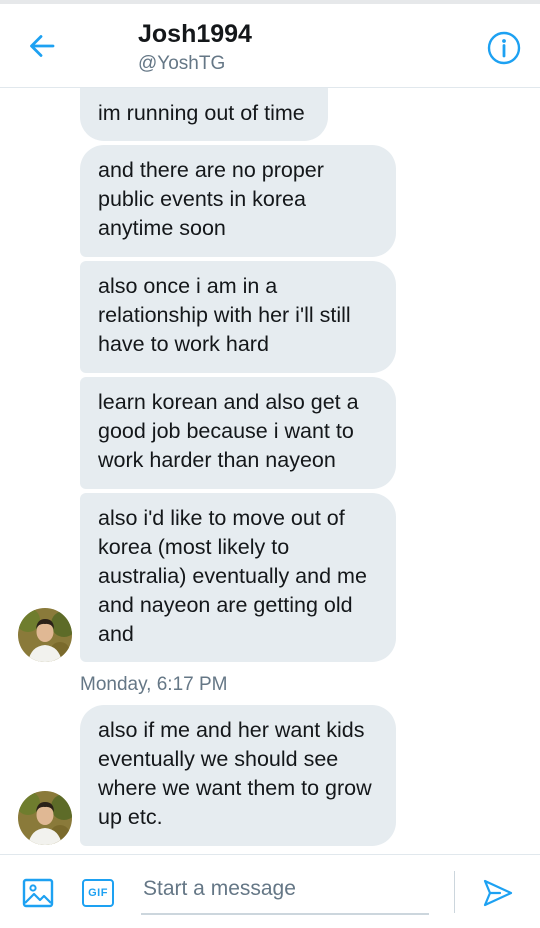 The image size is (540, 928). What do you see at coordinates (181, 64) in the screenshot?
I see `contact-handle: @YoshTG` at bounding box center [181, 64].